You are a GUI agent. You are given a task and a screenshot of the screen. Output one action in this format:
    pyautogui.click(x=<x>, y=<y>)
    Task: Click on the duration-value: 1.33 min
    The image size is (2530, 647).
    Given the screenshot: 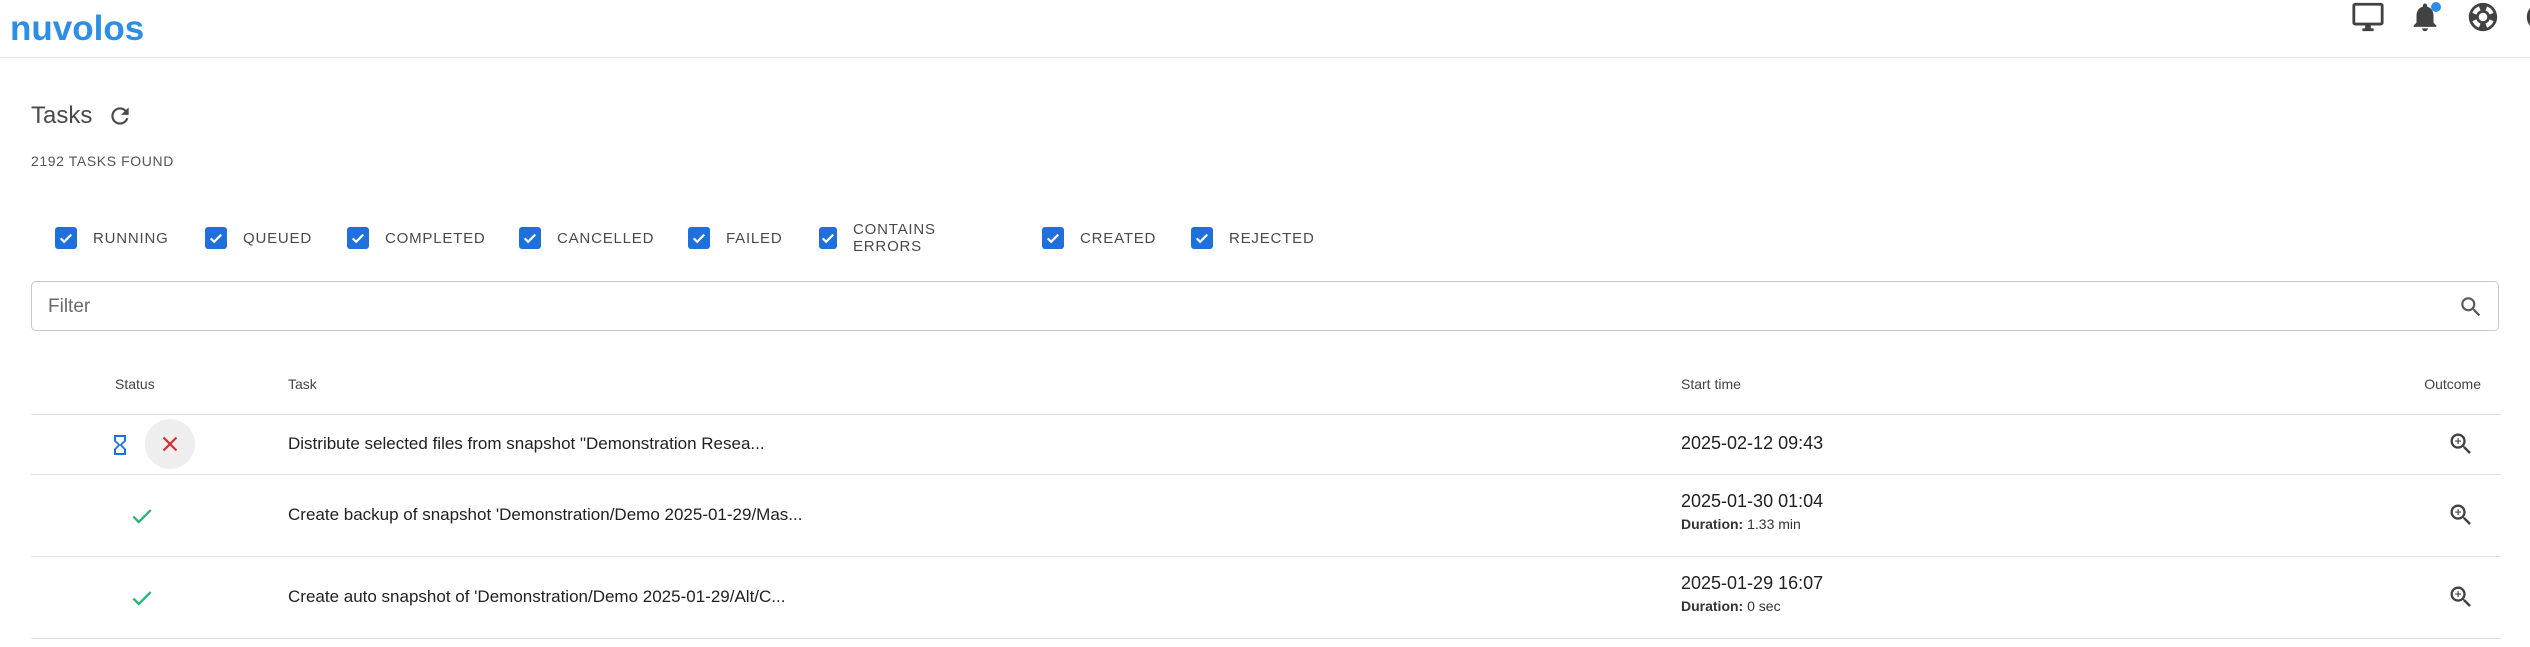 What is the action you would take?
    pyautogui.click(x=1774, y=524)
    